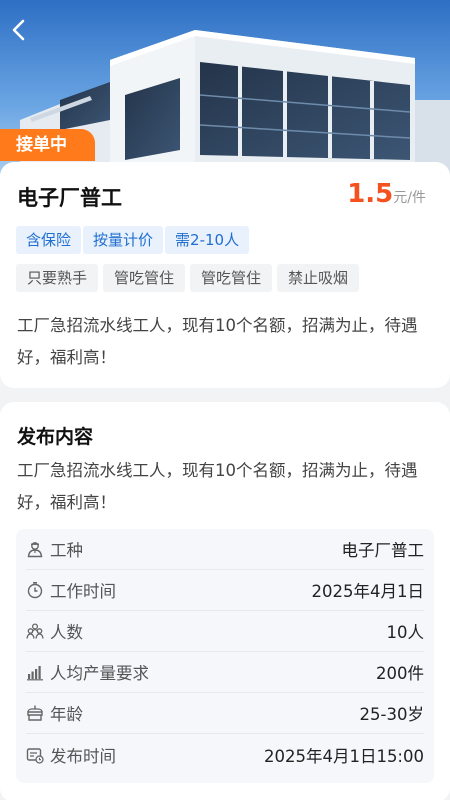 This screenshot has width=450, height=800. I want to click on detail-value: 2025年4月1日, so click(368, 591).